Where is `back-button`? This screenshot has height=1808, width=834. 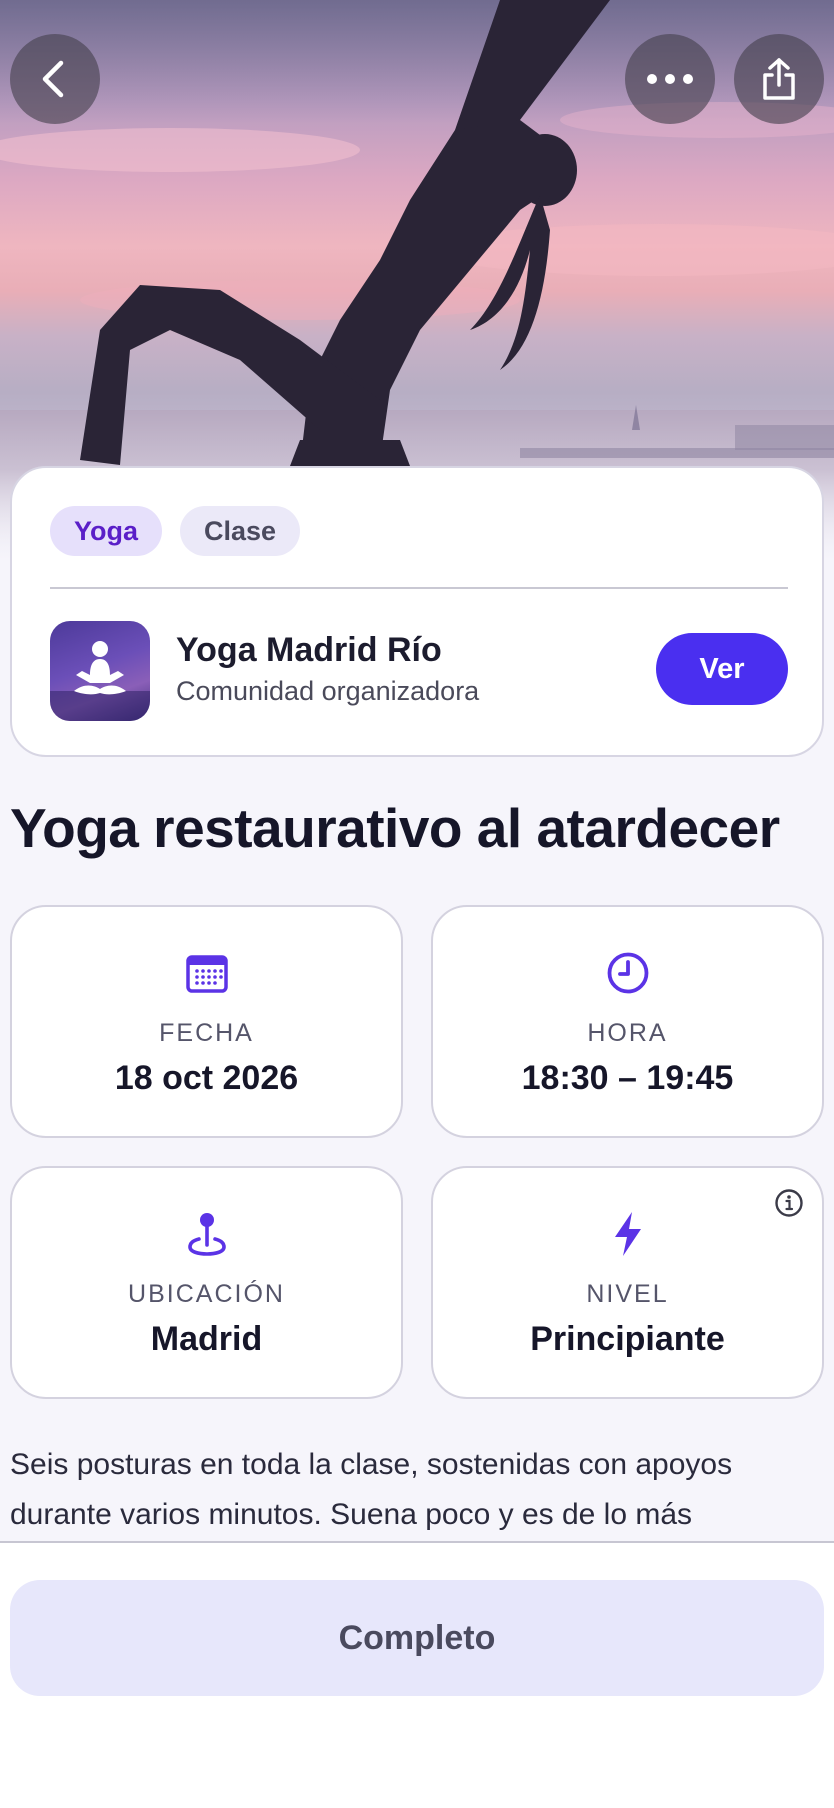
back-button is located at coordinates (55, 79).